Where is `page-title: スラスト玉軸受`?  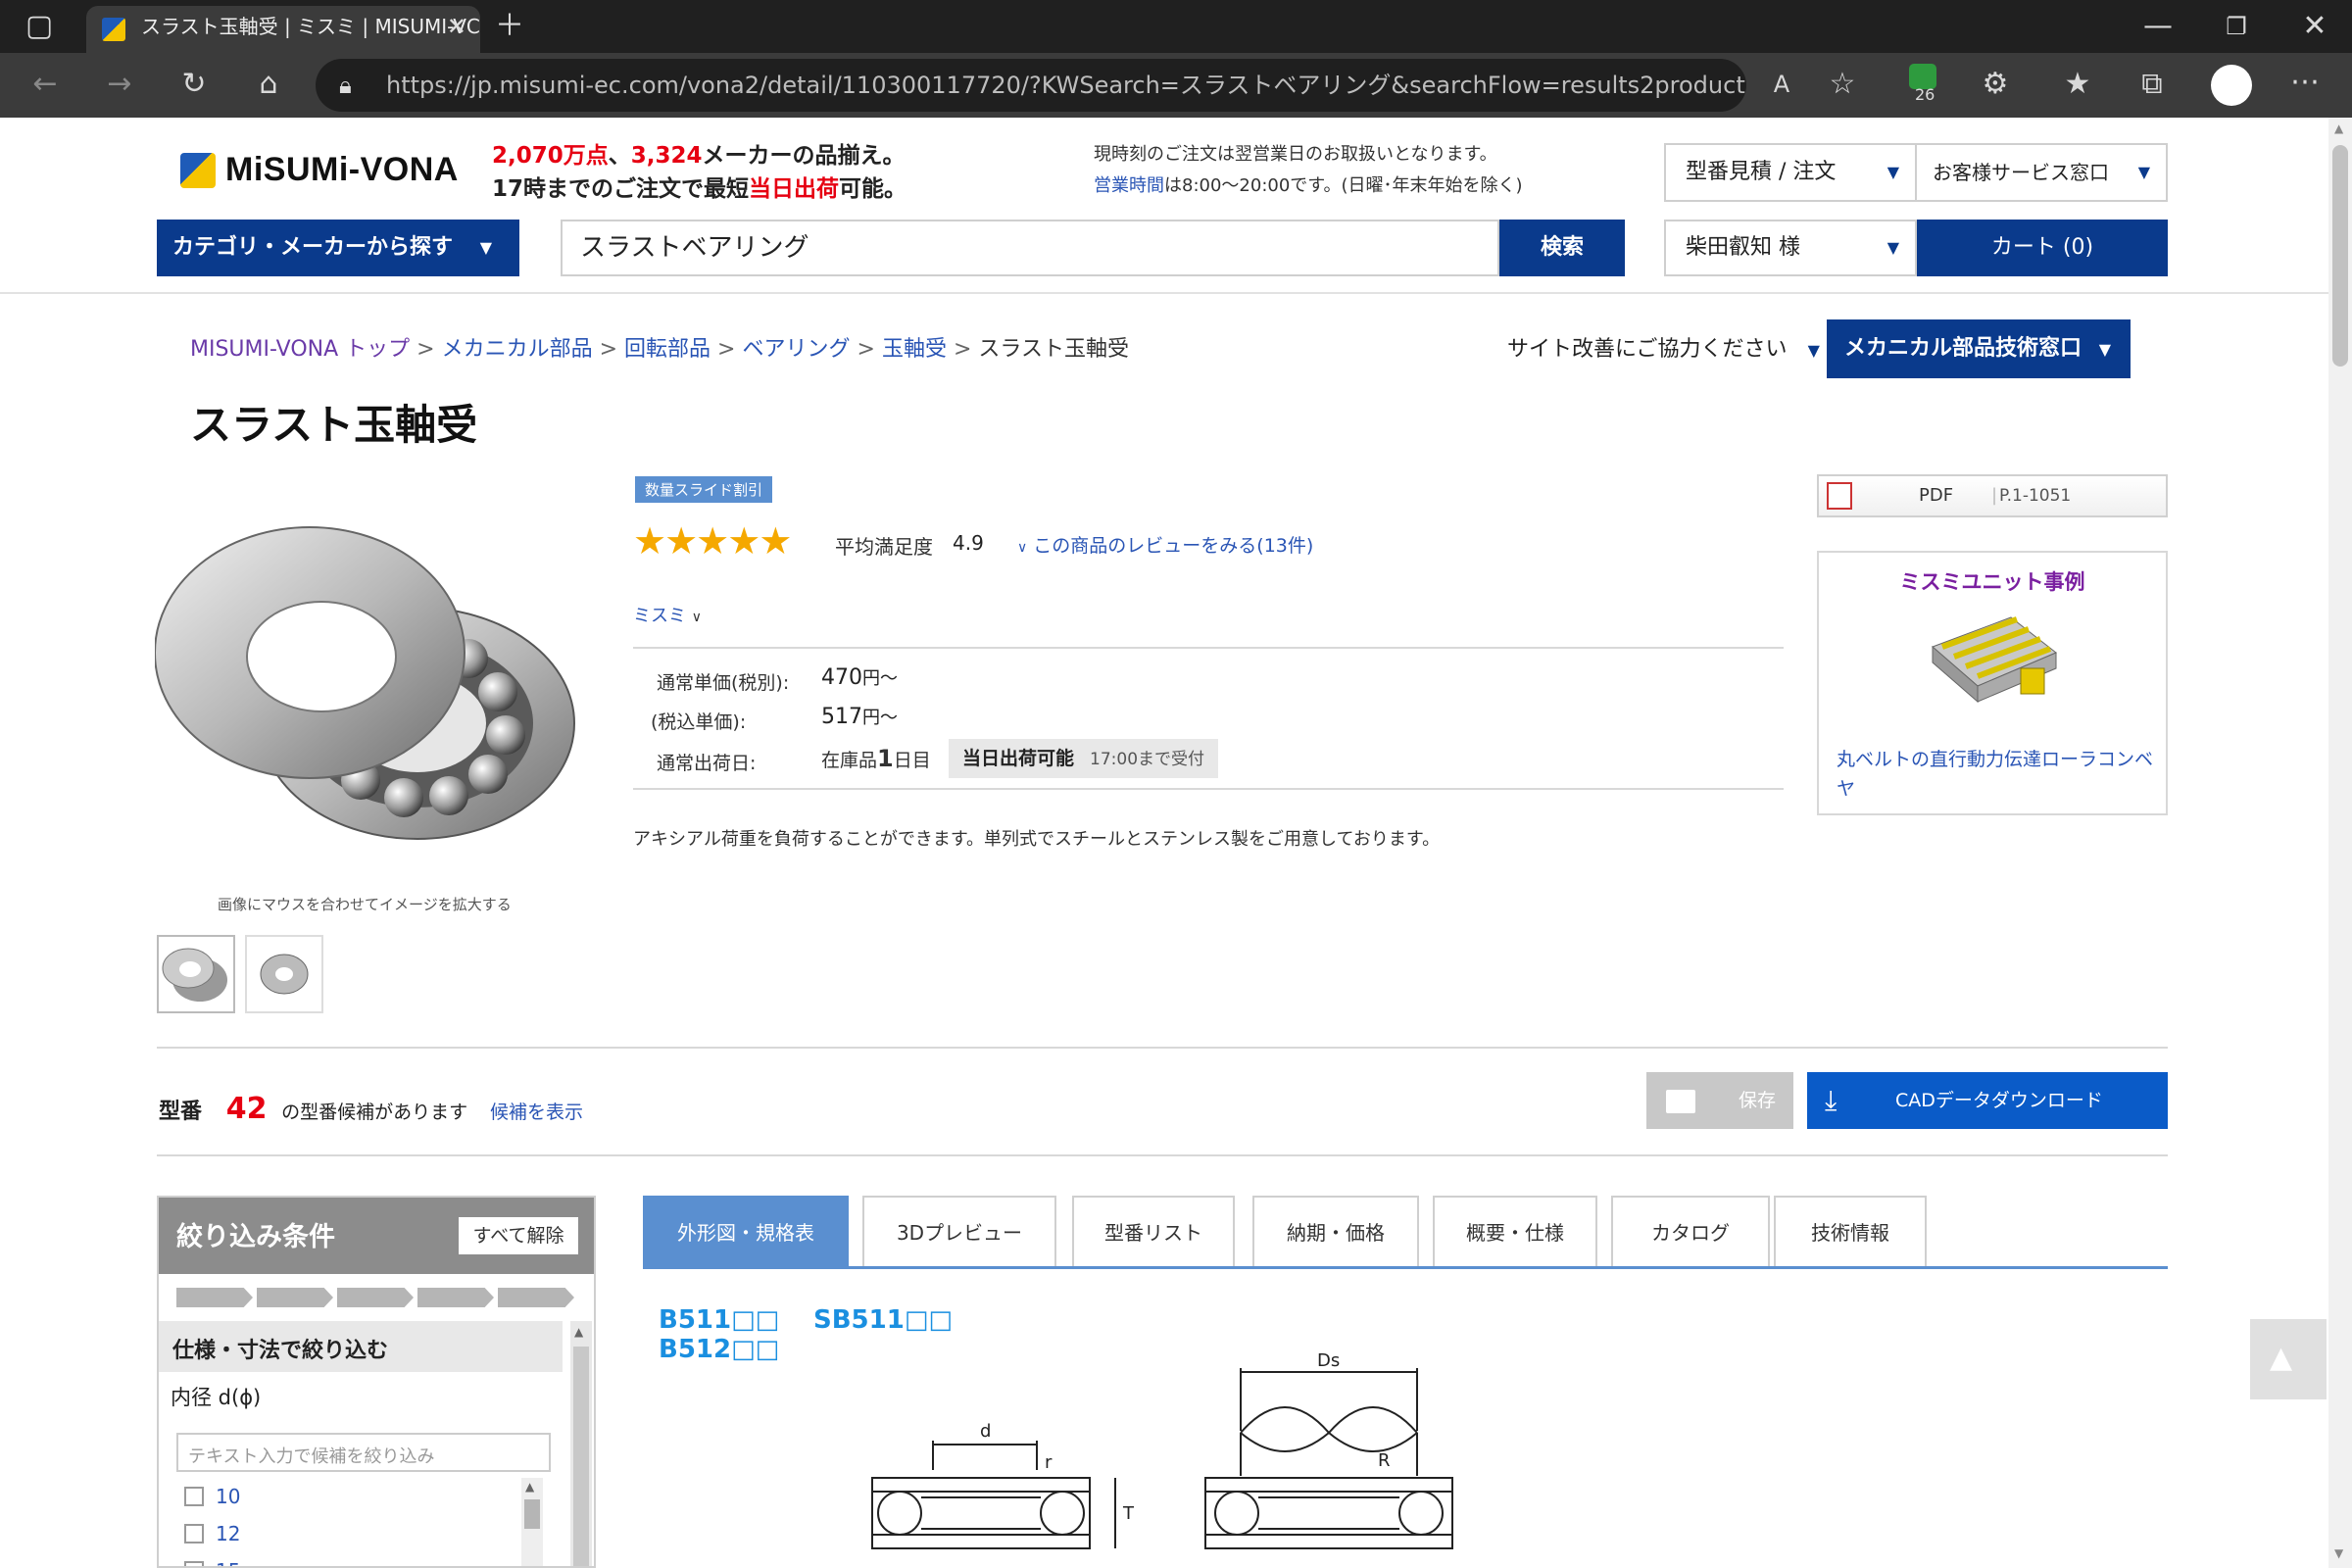
page-title: スラスト玉軸受 is located at coordinates (334, 425).